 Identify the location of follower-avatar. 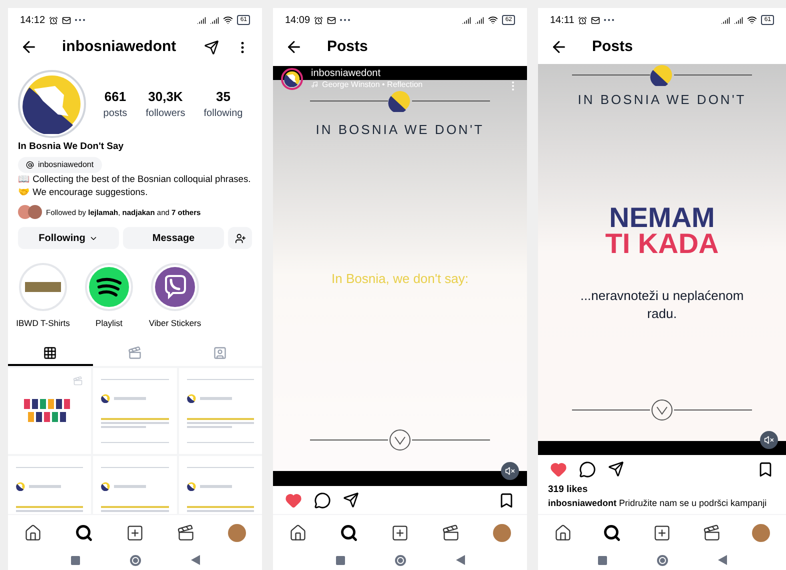
(35, 212).